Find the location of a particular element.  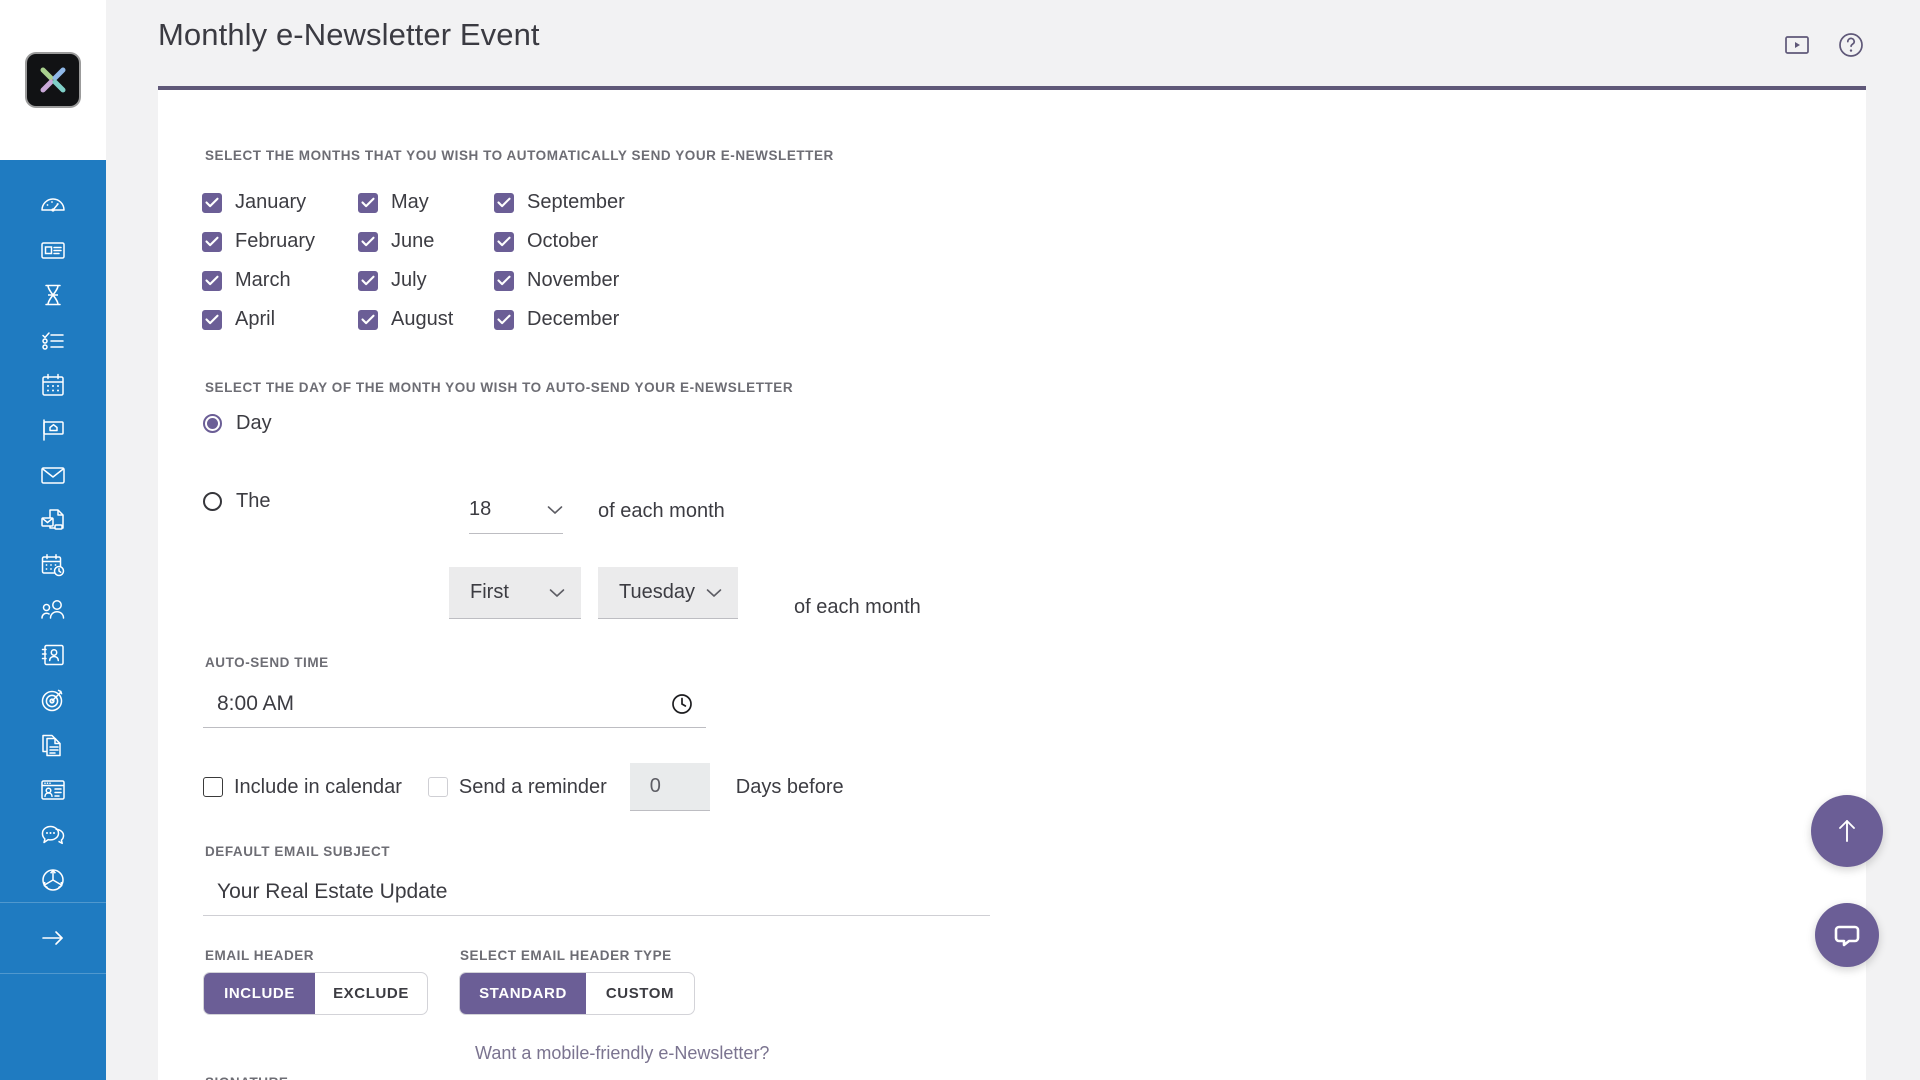

days-before-label: Days before is located at coordinates (789, 786).